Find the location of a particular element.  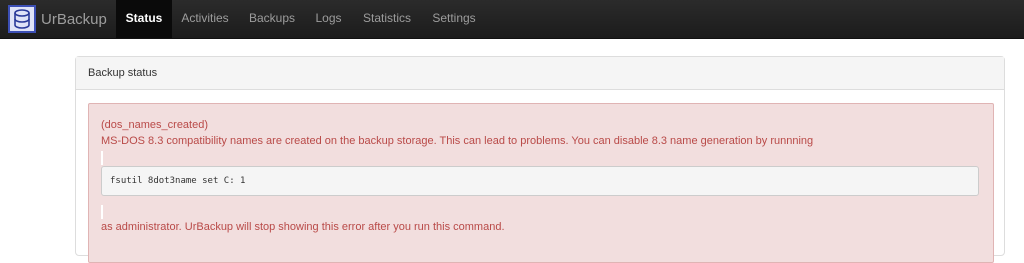

alert-code-name: (dos_names_created) is located at coordinates (155, 125).